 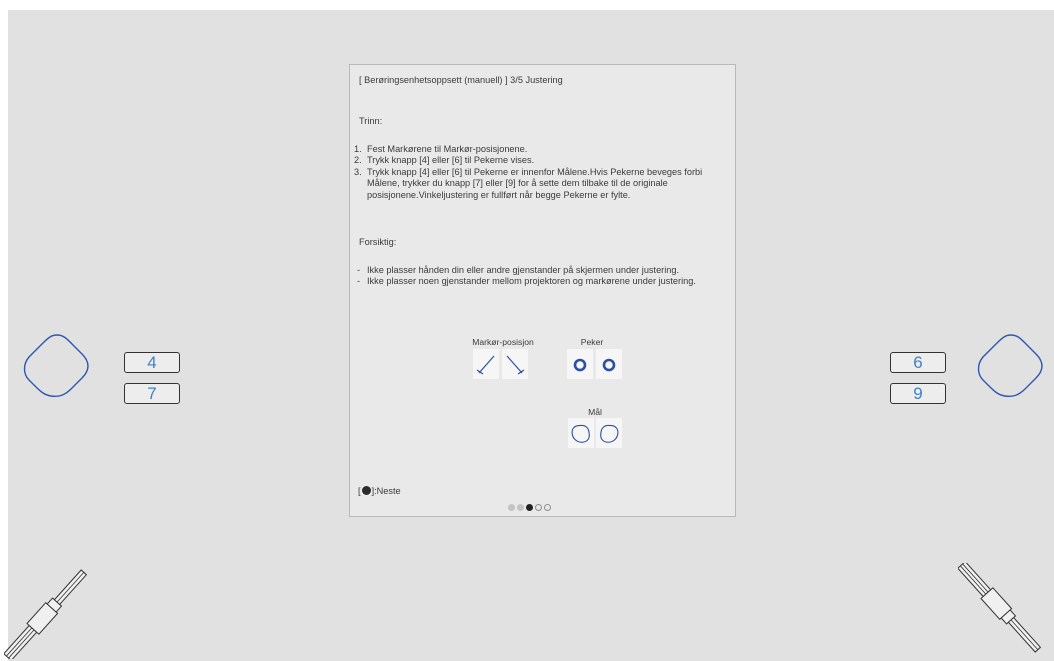 What do you see at coordinates (595, 412) in the screenshot?
I see `target-label: Mål` at bounding box center [595, 412].